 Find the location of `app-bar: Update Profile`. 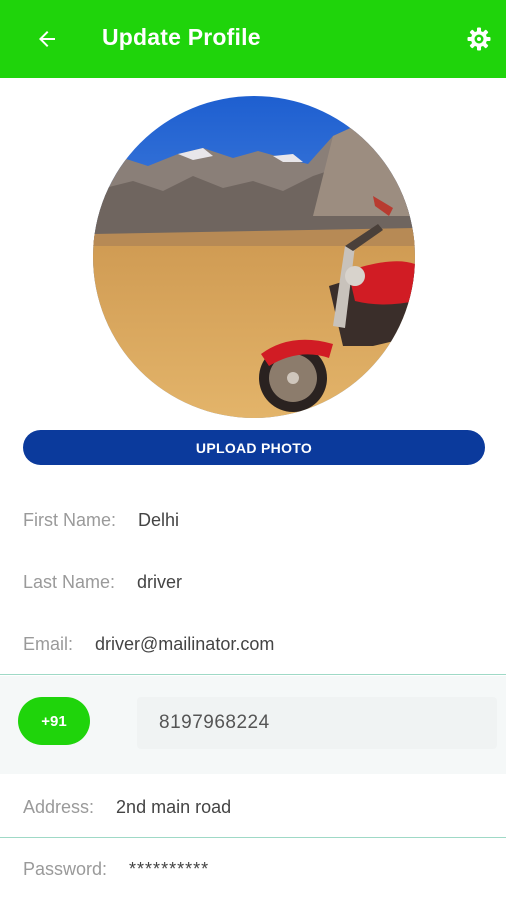

app-bar: Update Profile is located at coordinates (253, 39).